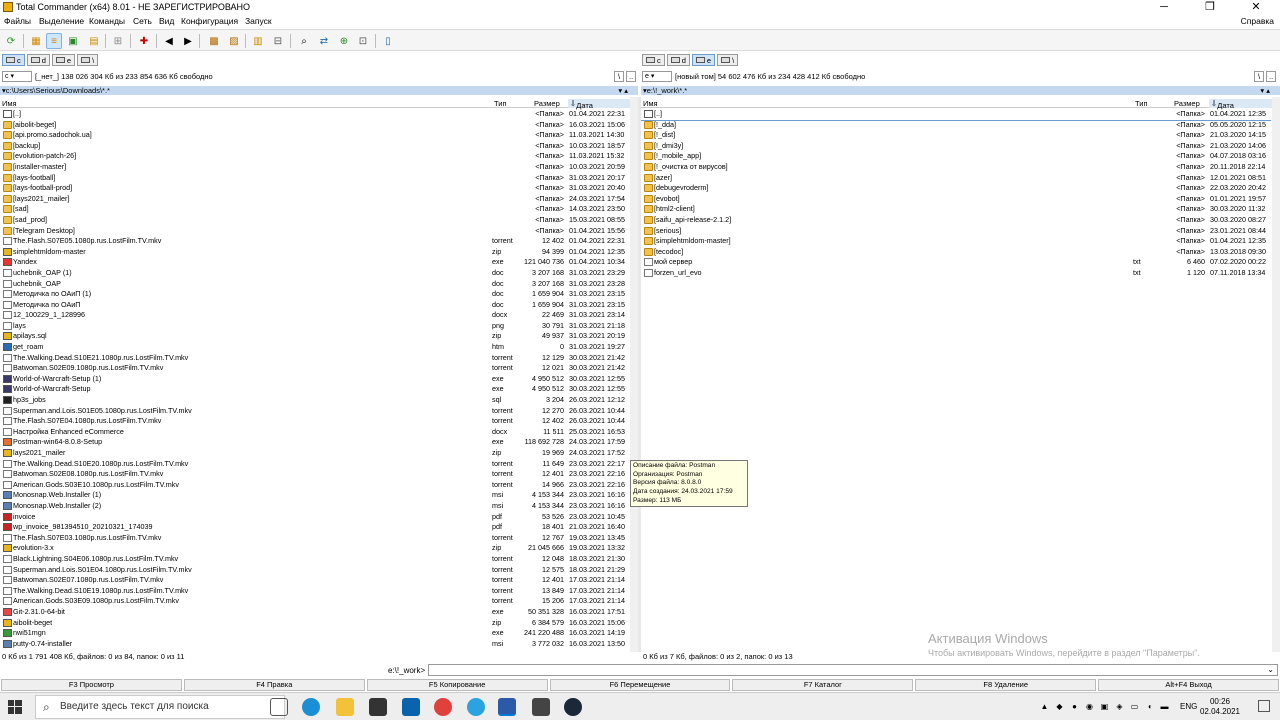 The image size is (1280, 720). What do you see at coordinates (315, 262) in the screenshot?
I see `file-row: Yandex exe 121 040 736 01.04.2021 10:34` at bounding box center [315, 262].